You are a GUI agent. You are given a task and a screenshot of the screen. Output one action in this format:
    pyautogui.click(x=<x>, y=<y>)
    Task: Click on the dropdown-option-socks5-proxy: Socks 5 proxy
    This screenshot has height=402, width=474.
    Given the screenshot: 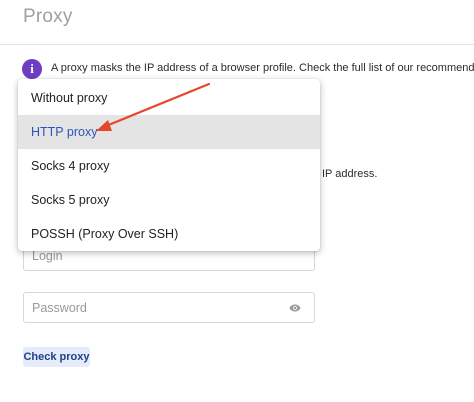 What is the action you would take?
    pyautogui.click(x=169, y=200)
    